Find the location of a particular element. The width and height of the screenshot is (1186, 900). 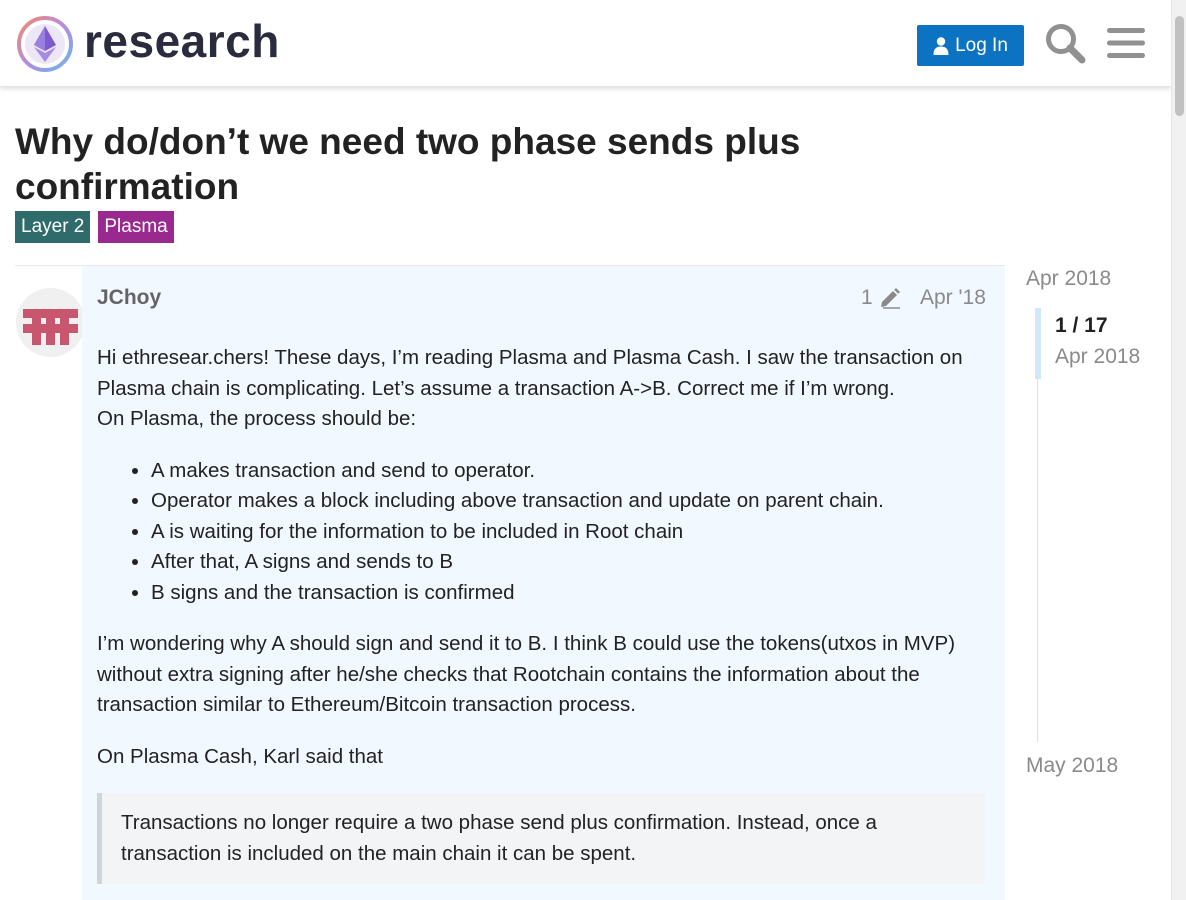

post-paragraph: On Plasma Cash, Karl said that is located at coordinates (240, 756).